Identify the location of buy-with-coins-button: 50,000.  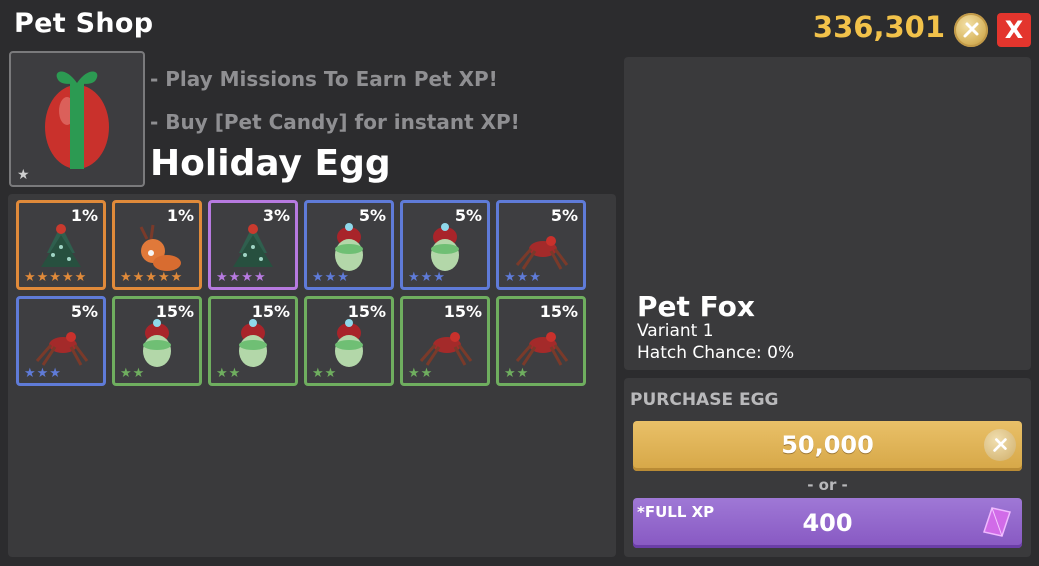
(827, 446).